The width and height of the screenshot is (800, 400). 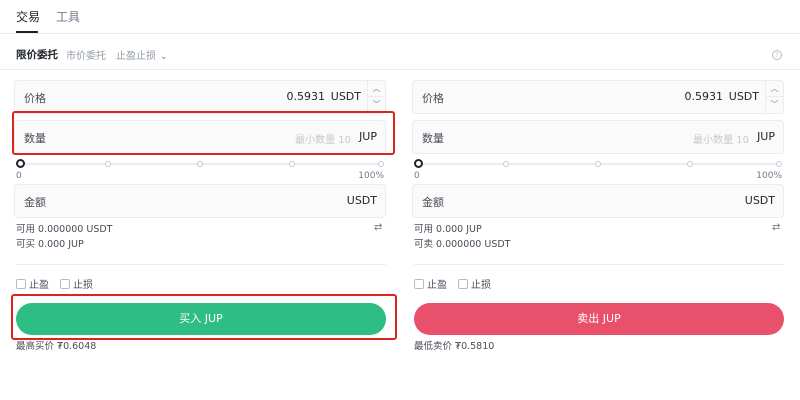 I want to click on buy-price-value: 0.5931, so click(x=306, y=96).